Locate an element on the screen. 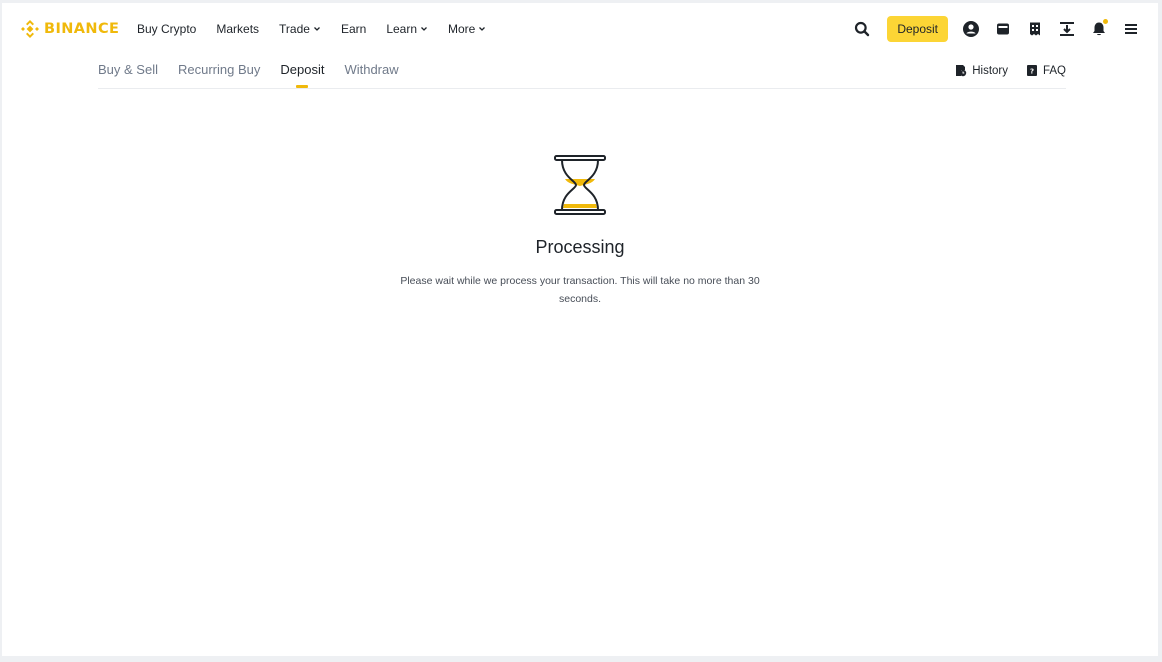 The image size is (1162, 662). nav-buy-crypto: Buy Crypto is located at coordinates (166, 29).